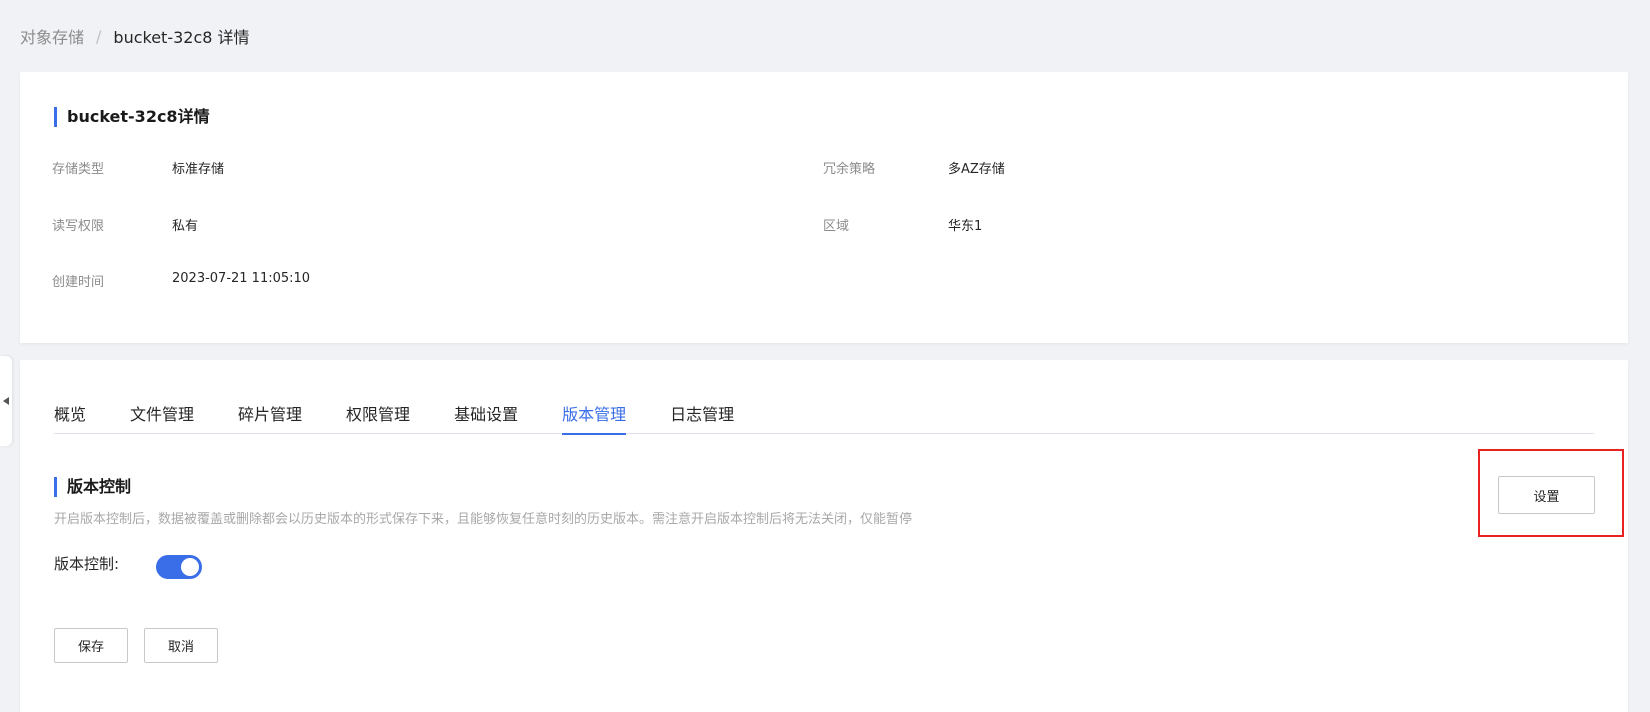  Describe the element at coordinates (70, 415) in the screenshot. I see `tab-overview: 概览` at that location.